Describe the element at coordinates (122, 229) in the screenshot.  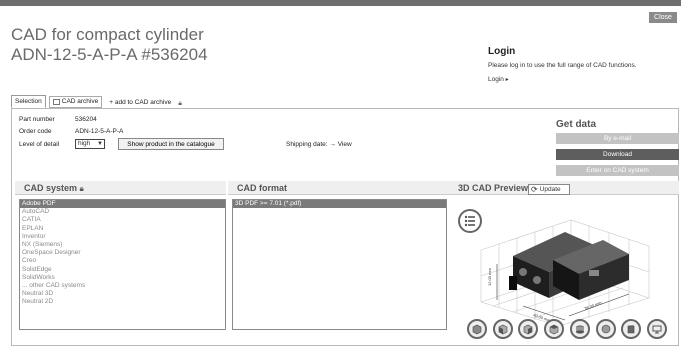
I see `cad-system-option: EPLAN` at that location.